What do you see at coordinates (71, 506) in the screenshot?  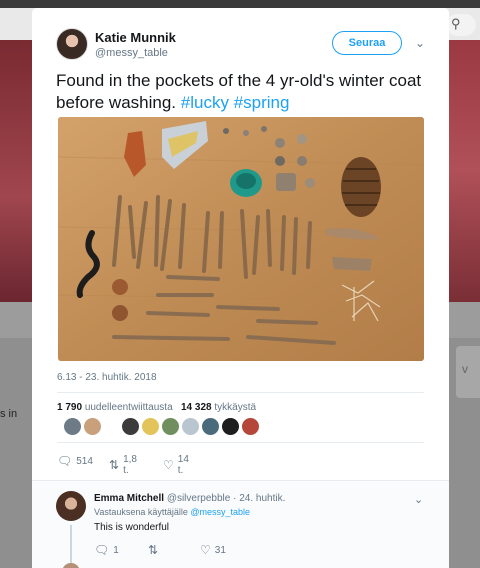 I see `reply-avatar` at bounding box center [71, 506].